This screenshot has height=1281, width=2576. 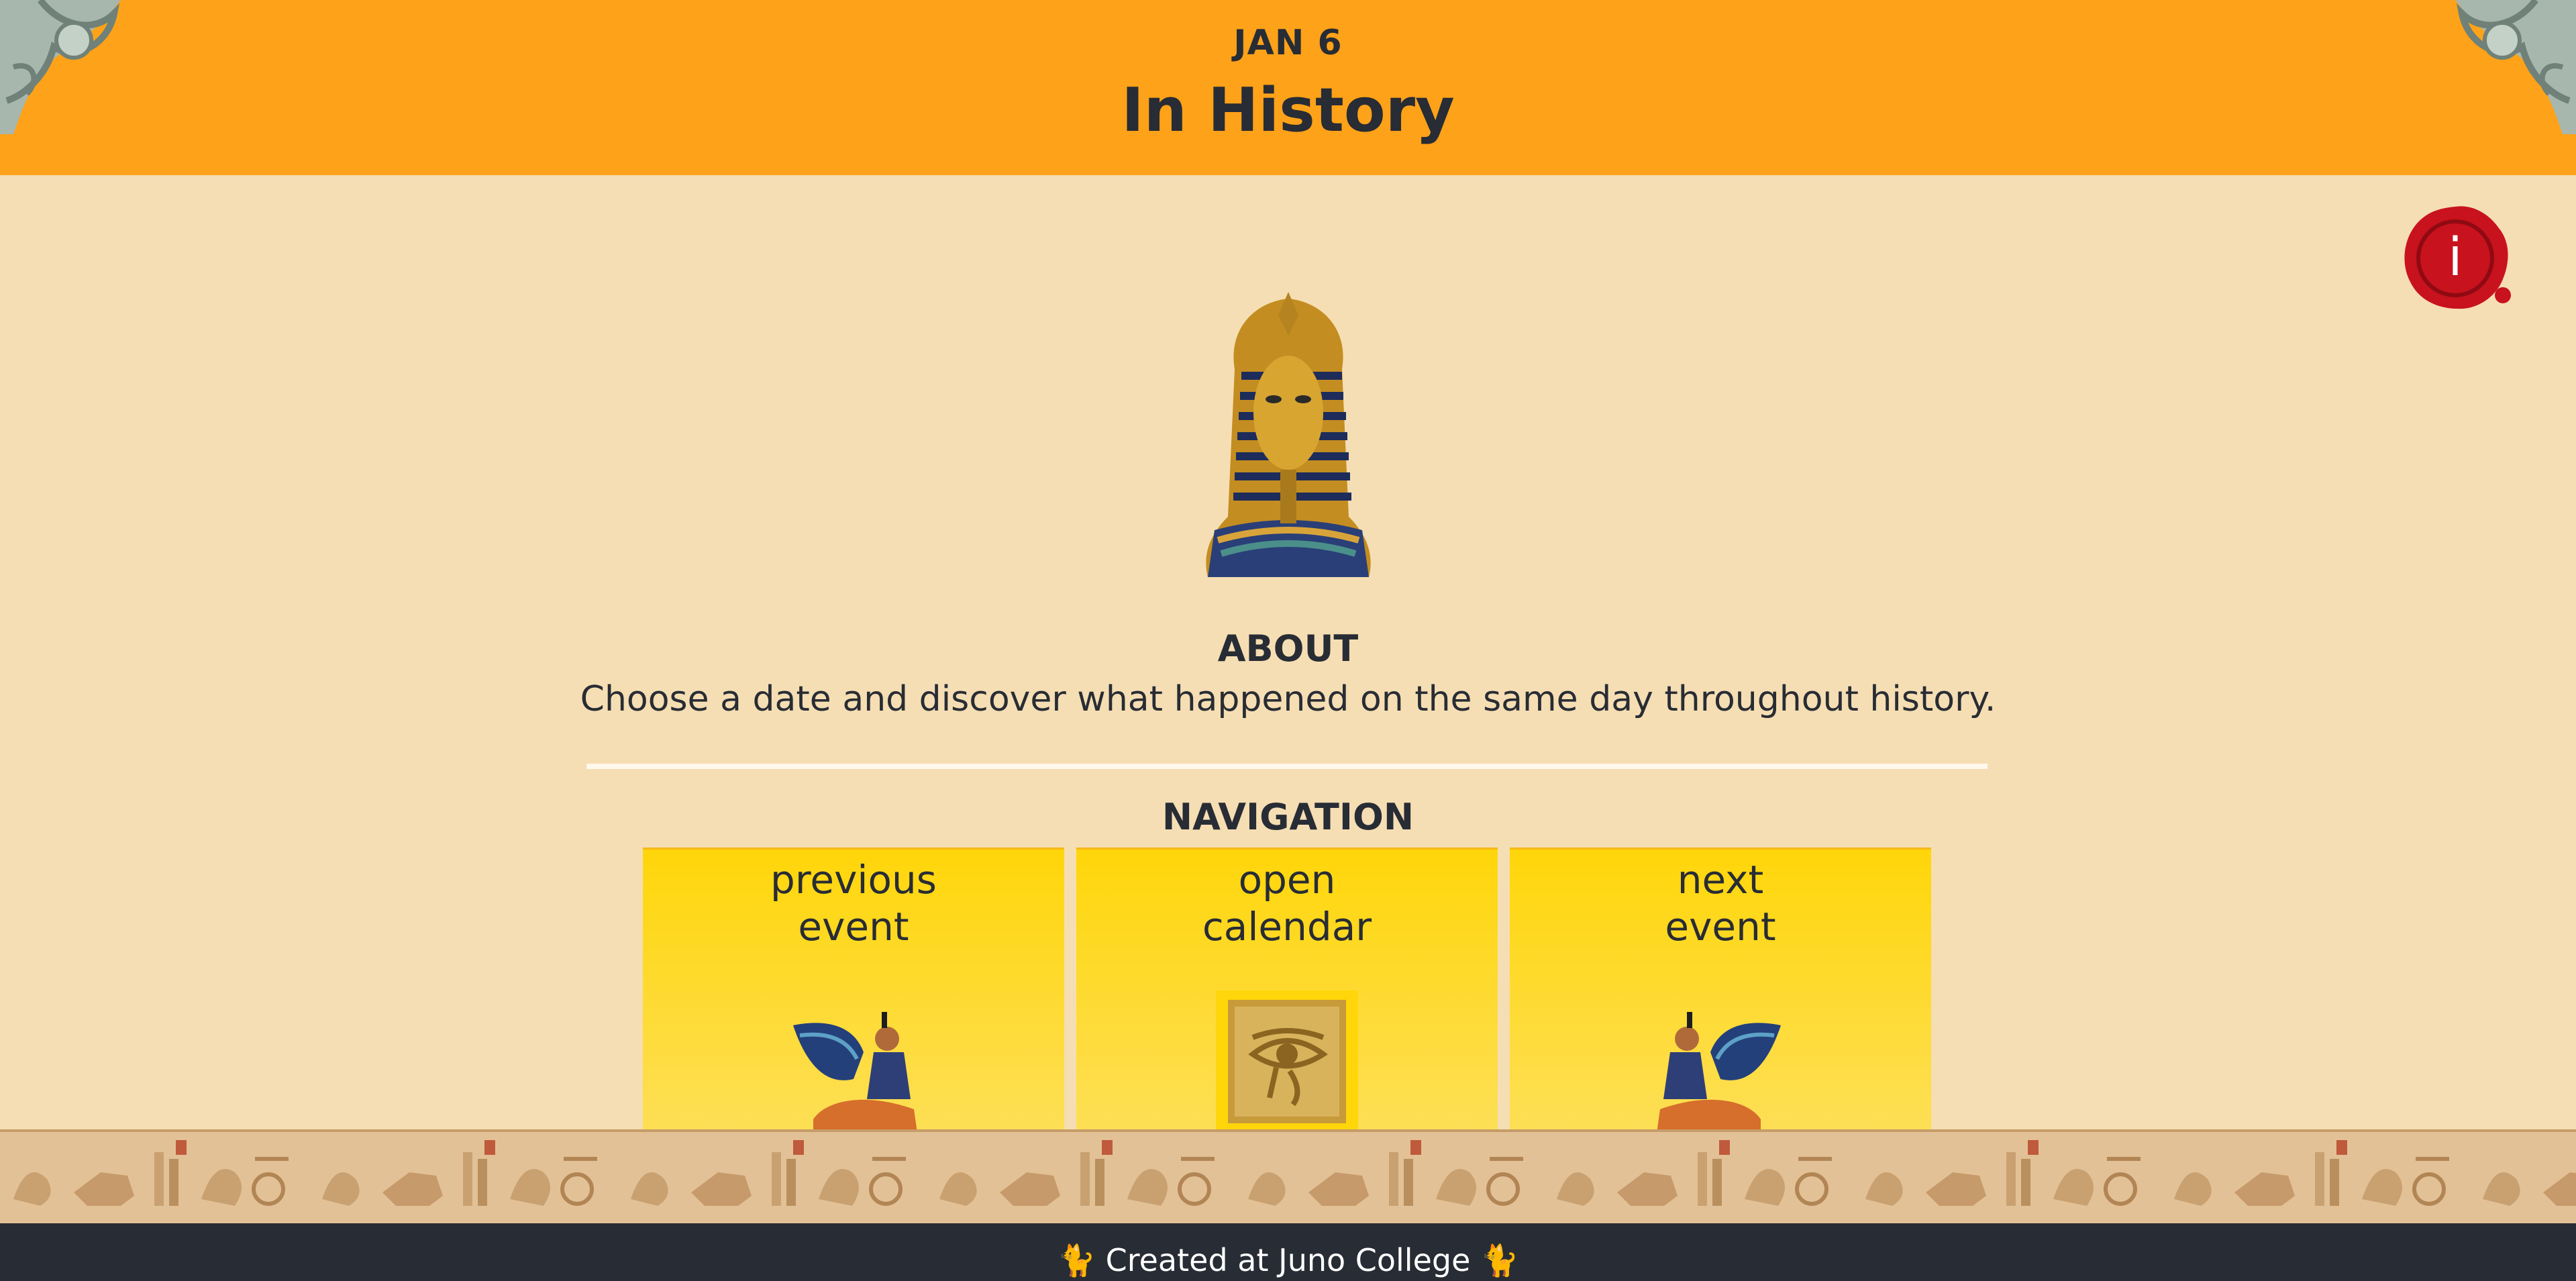 I want to click on info-glyph: i, so click(x=2455, y=257).